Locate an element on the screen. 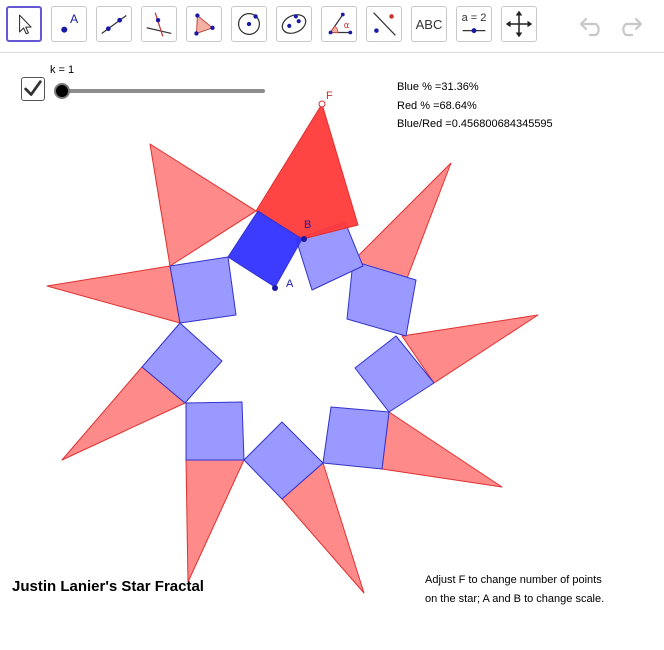  move-tool is located at coordinates (24, 24).